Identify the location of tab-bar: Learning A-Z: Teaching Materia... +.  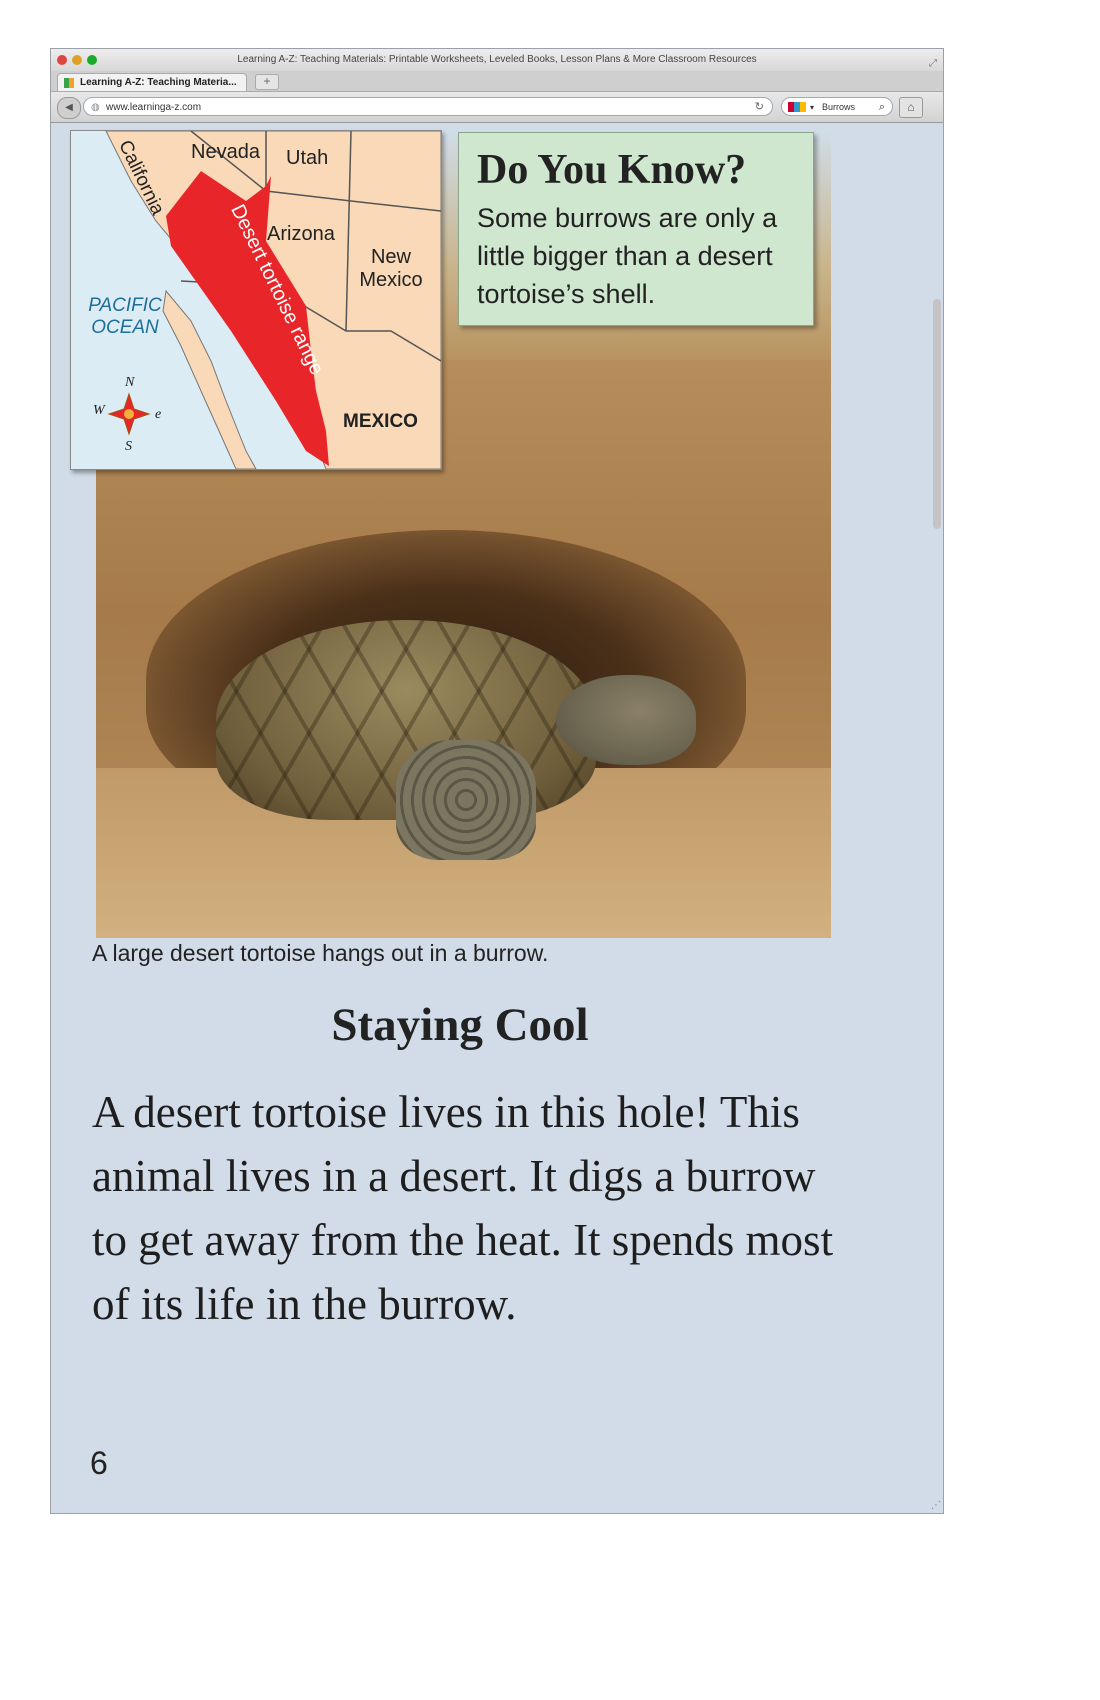
(497, 81).